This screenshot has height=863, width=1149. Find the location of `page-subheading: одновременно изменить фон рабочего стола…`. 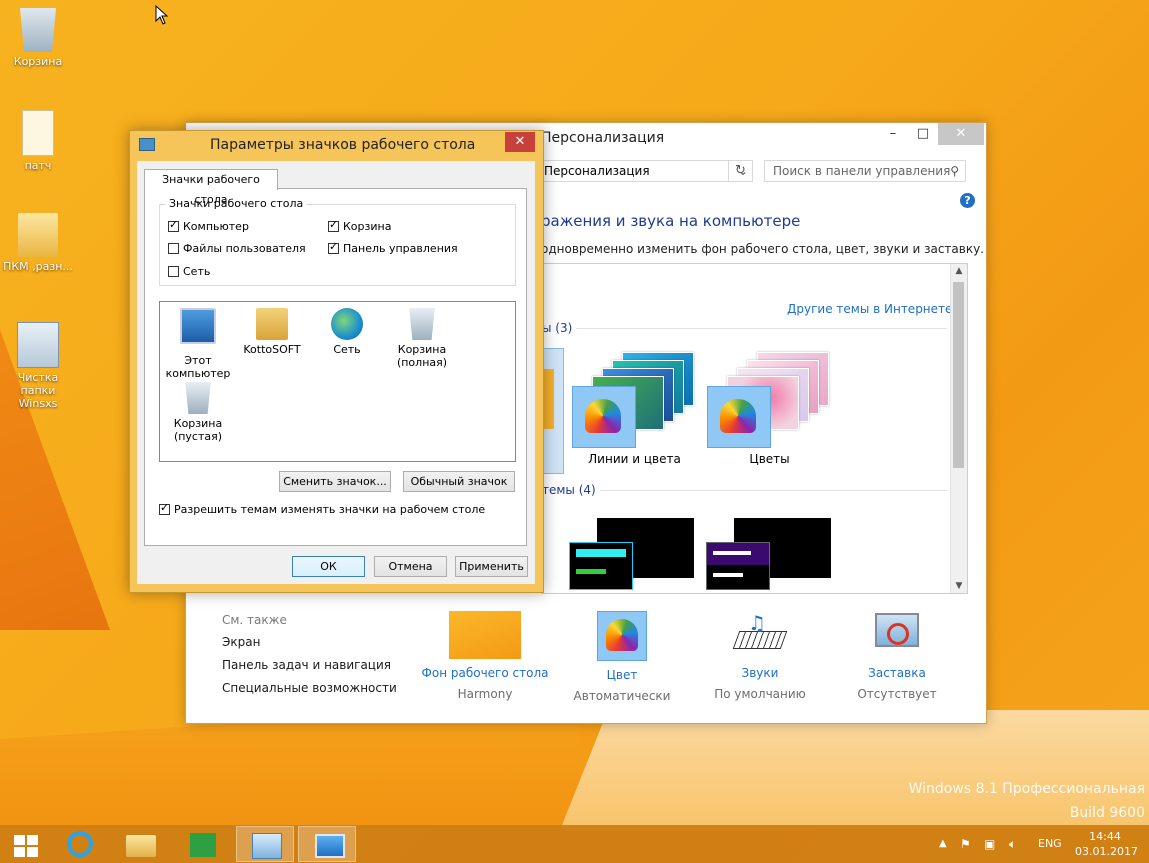

page-subheading: одновременно изменить фон рабочего стола… is located at coordinates (762, 249).